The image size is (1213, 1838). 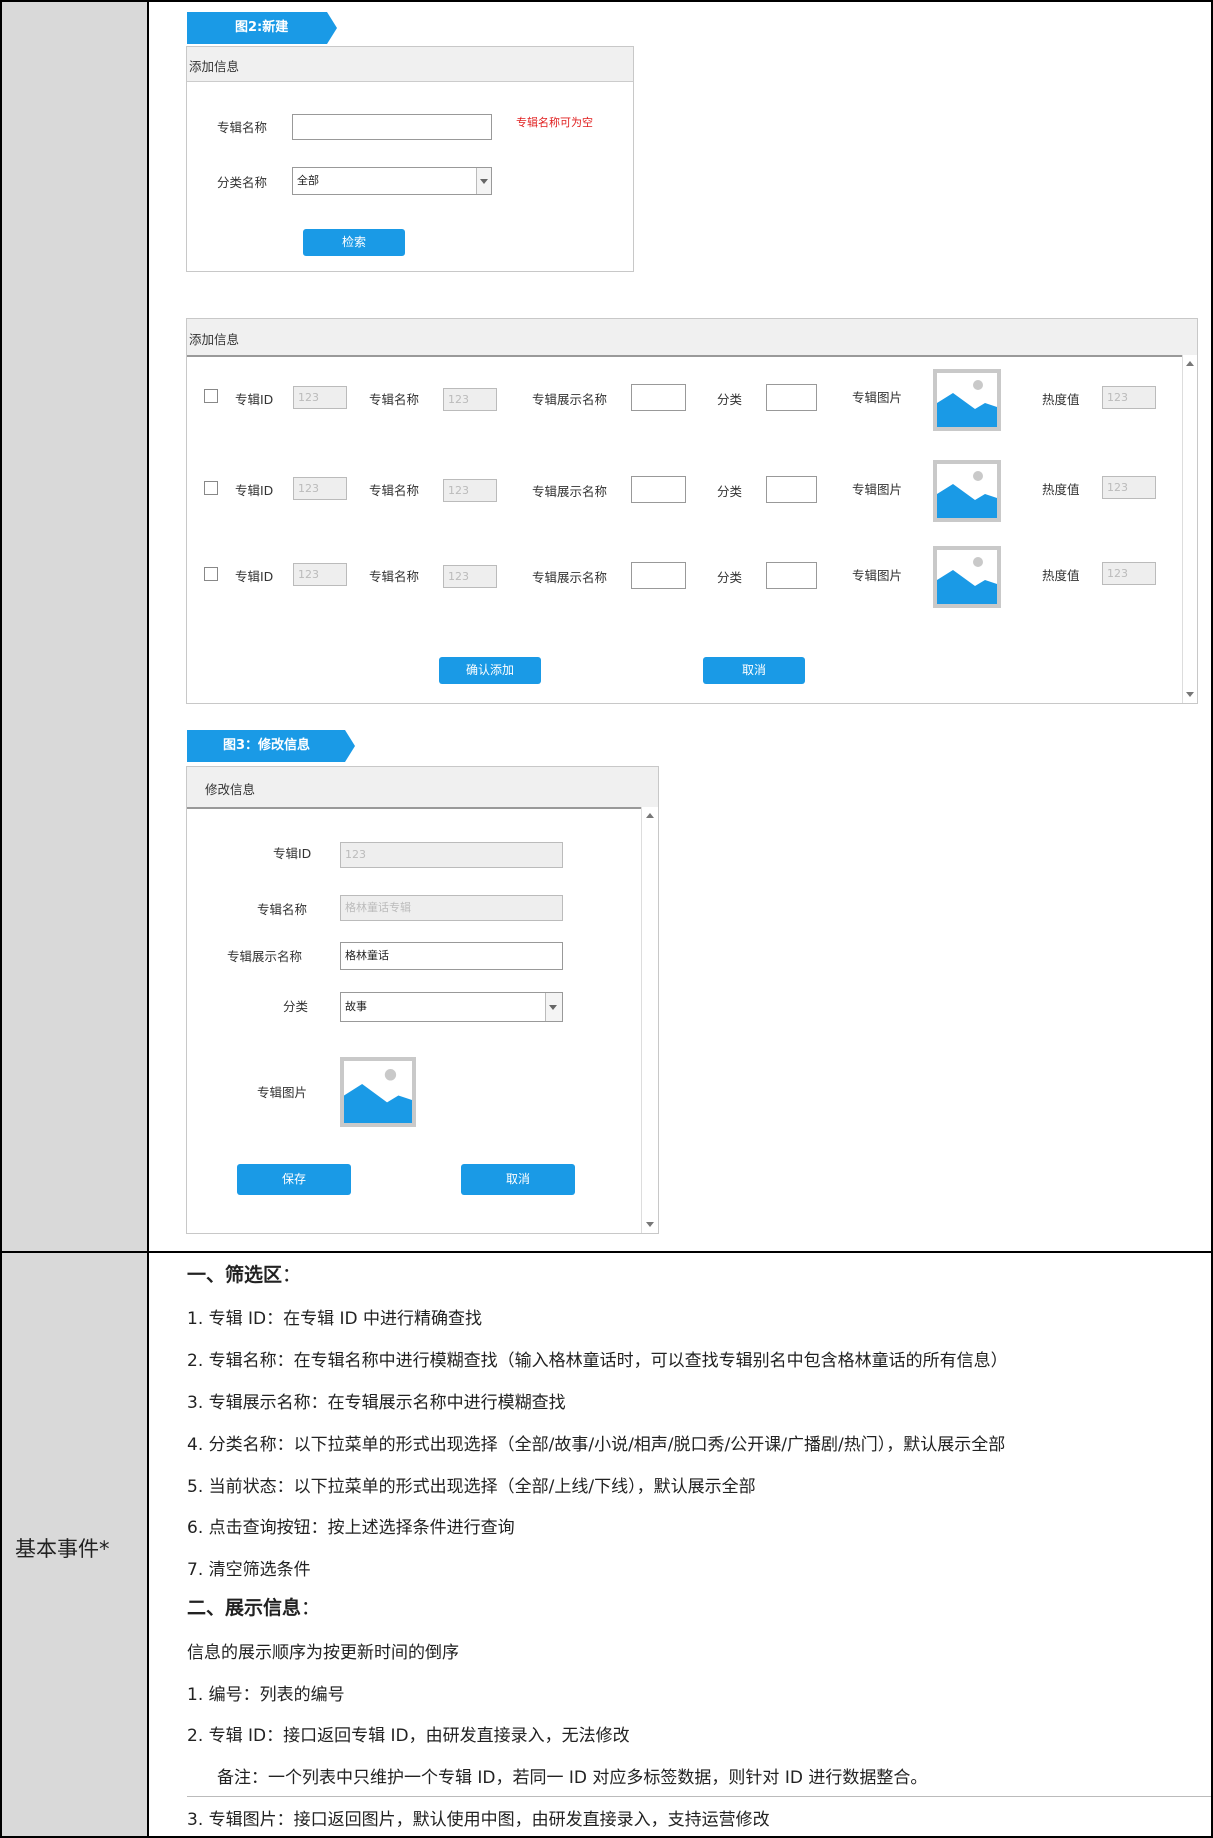 I want to click on add-info-filter-panel: 添加信息 专辑名称 专辑名称可为空 分类名称 全部 检索, so click(x=410, y=159).